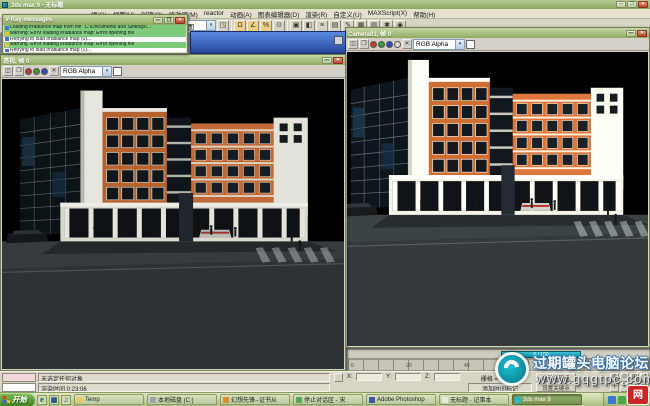 Image resolution: width=650 pixels, height=406 pixels. What do you see at coordinates (279, 25) in the screenshot?
I see `spinner-snap-icon: ⊙` at bounding box center [279, 25].